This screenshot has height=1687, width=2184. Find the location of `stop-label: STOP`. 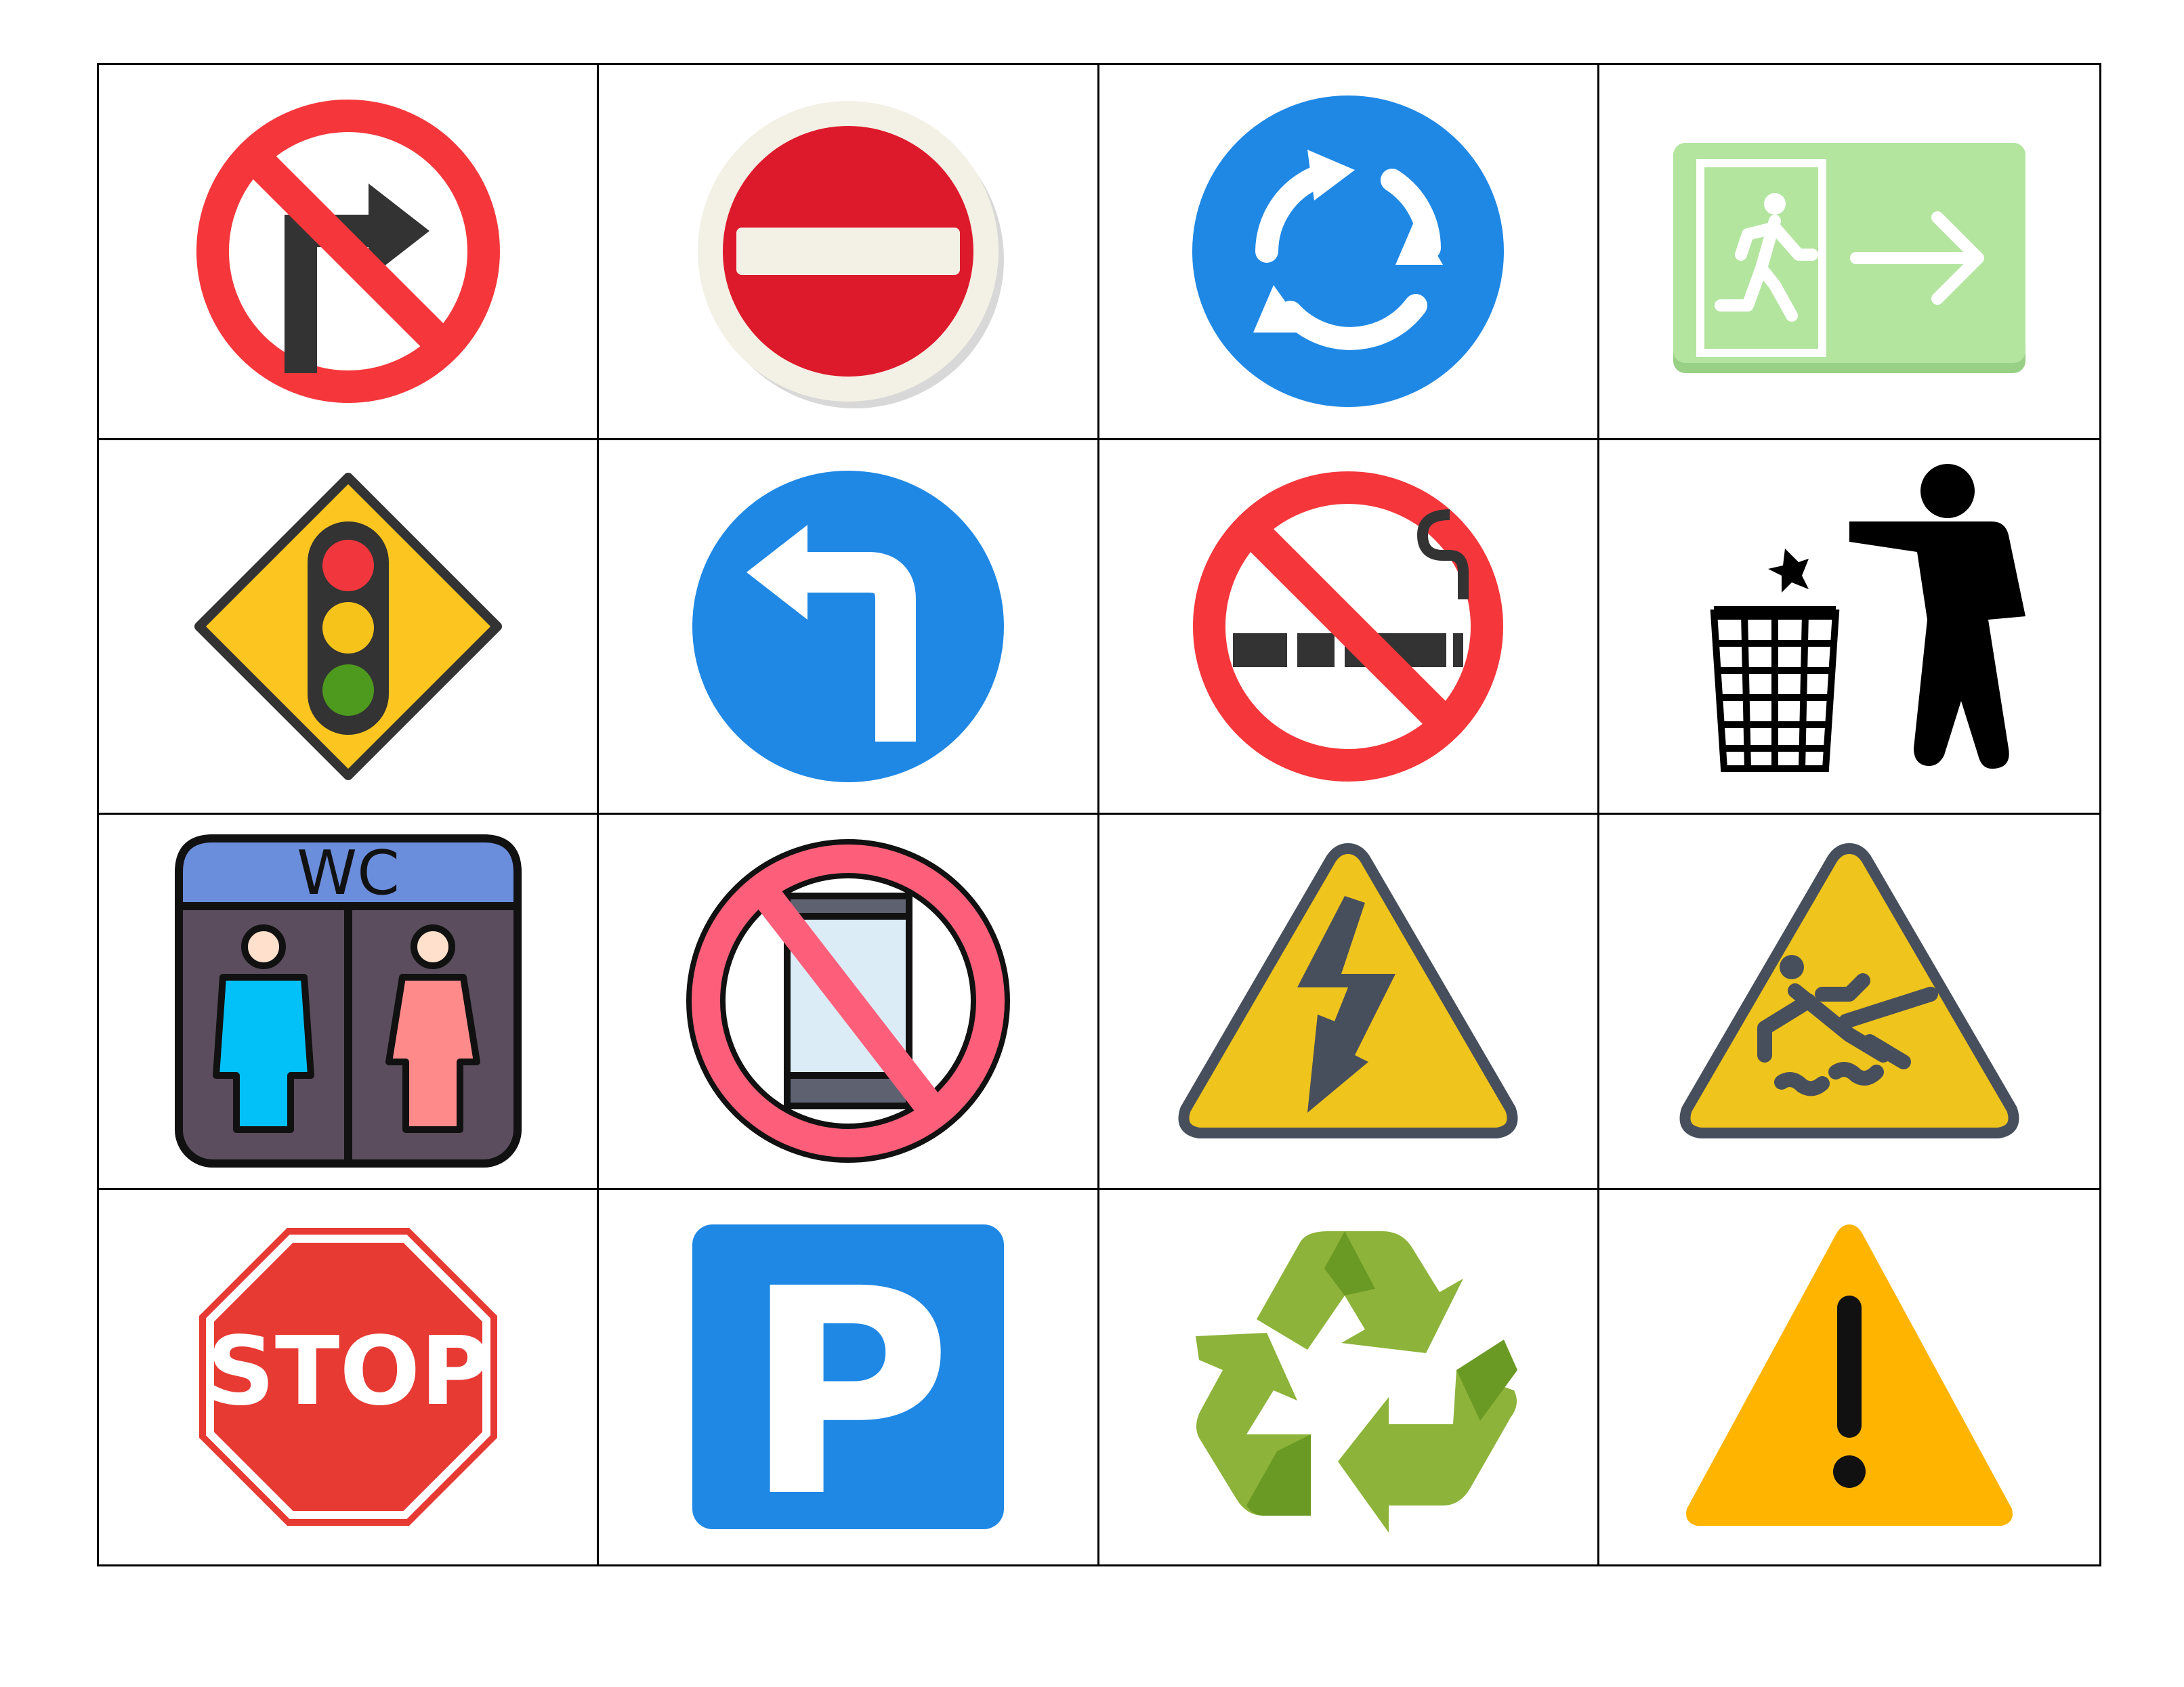

stop-label: STOP is located at coordinates (348, 1372).